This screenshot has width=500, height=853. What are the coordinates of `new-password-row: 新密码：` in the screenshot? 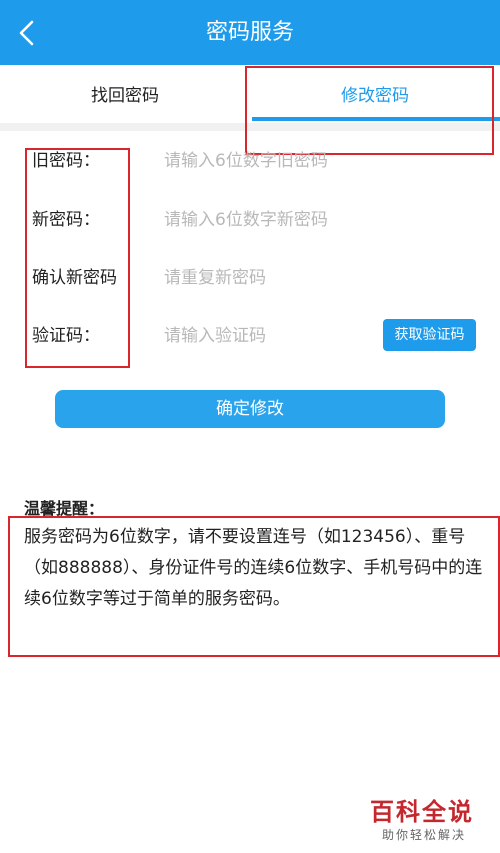 It's located at (250, 220).